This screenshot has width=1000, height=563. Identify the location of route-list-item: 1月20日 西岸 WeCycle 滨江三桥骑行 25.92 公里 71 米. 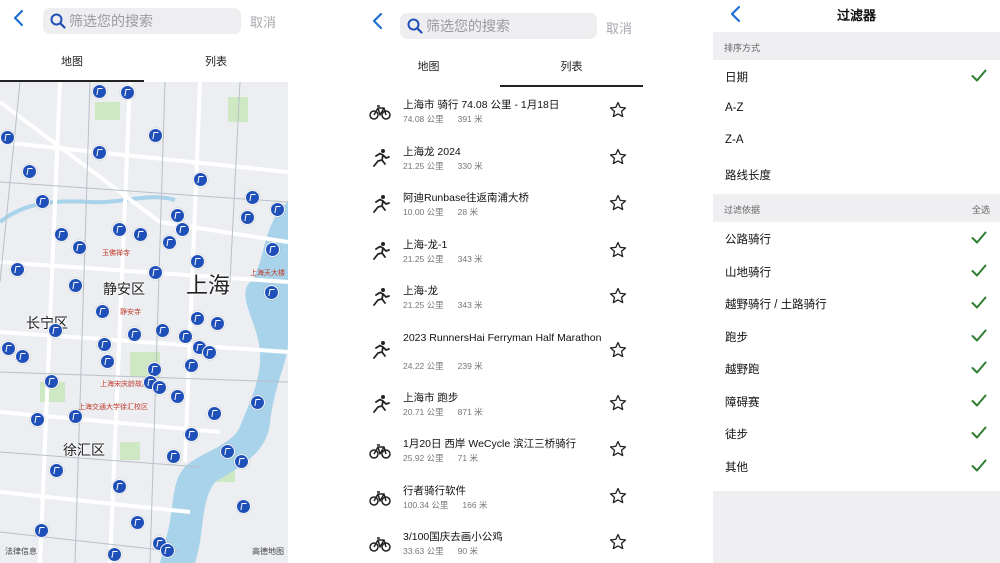
(500, 450).